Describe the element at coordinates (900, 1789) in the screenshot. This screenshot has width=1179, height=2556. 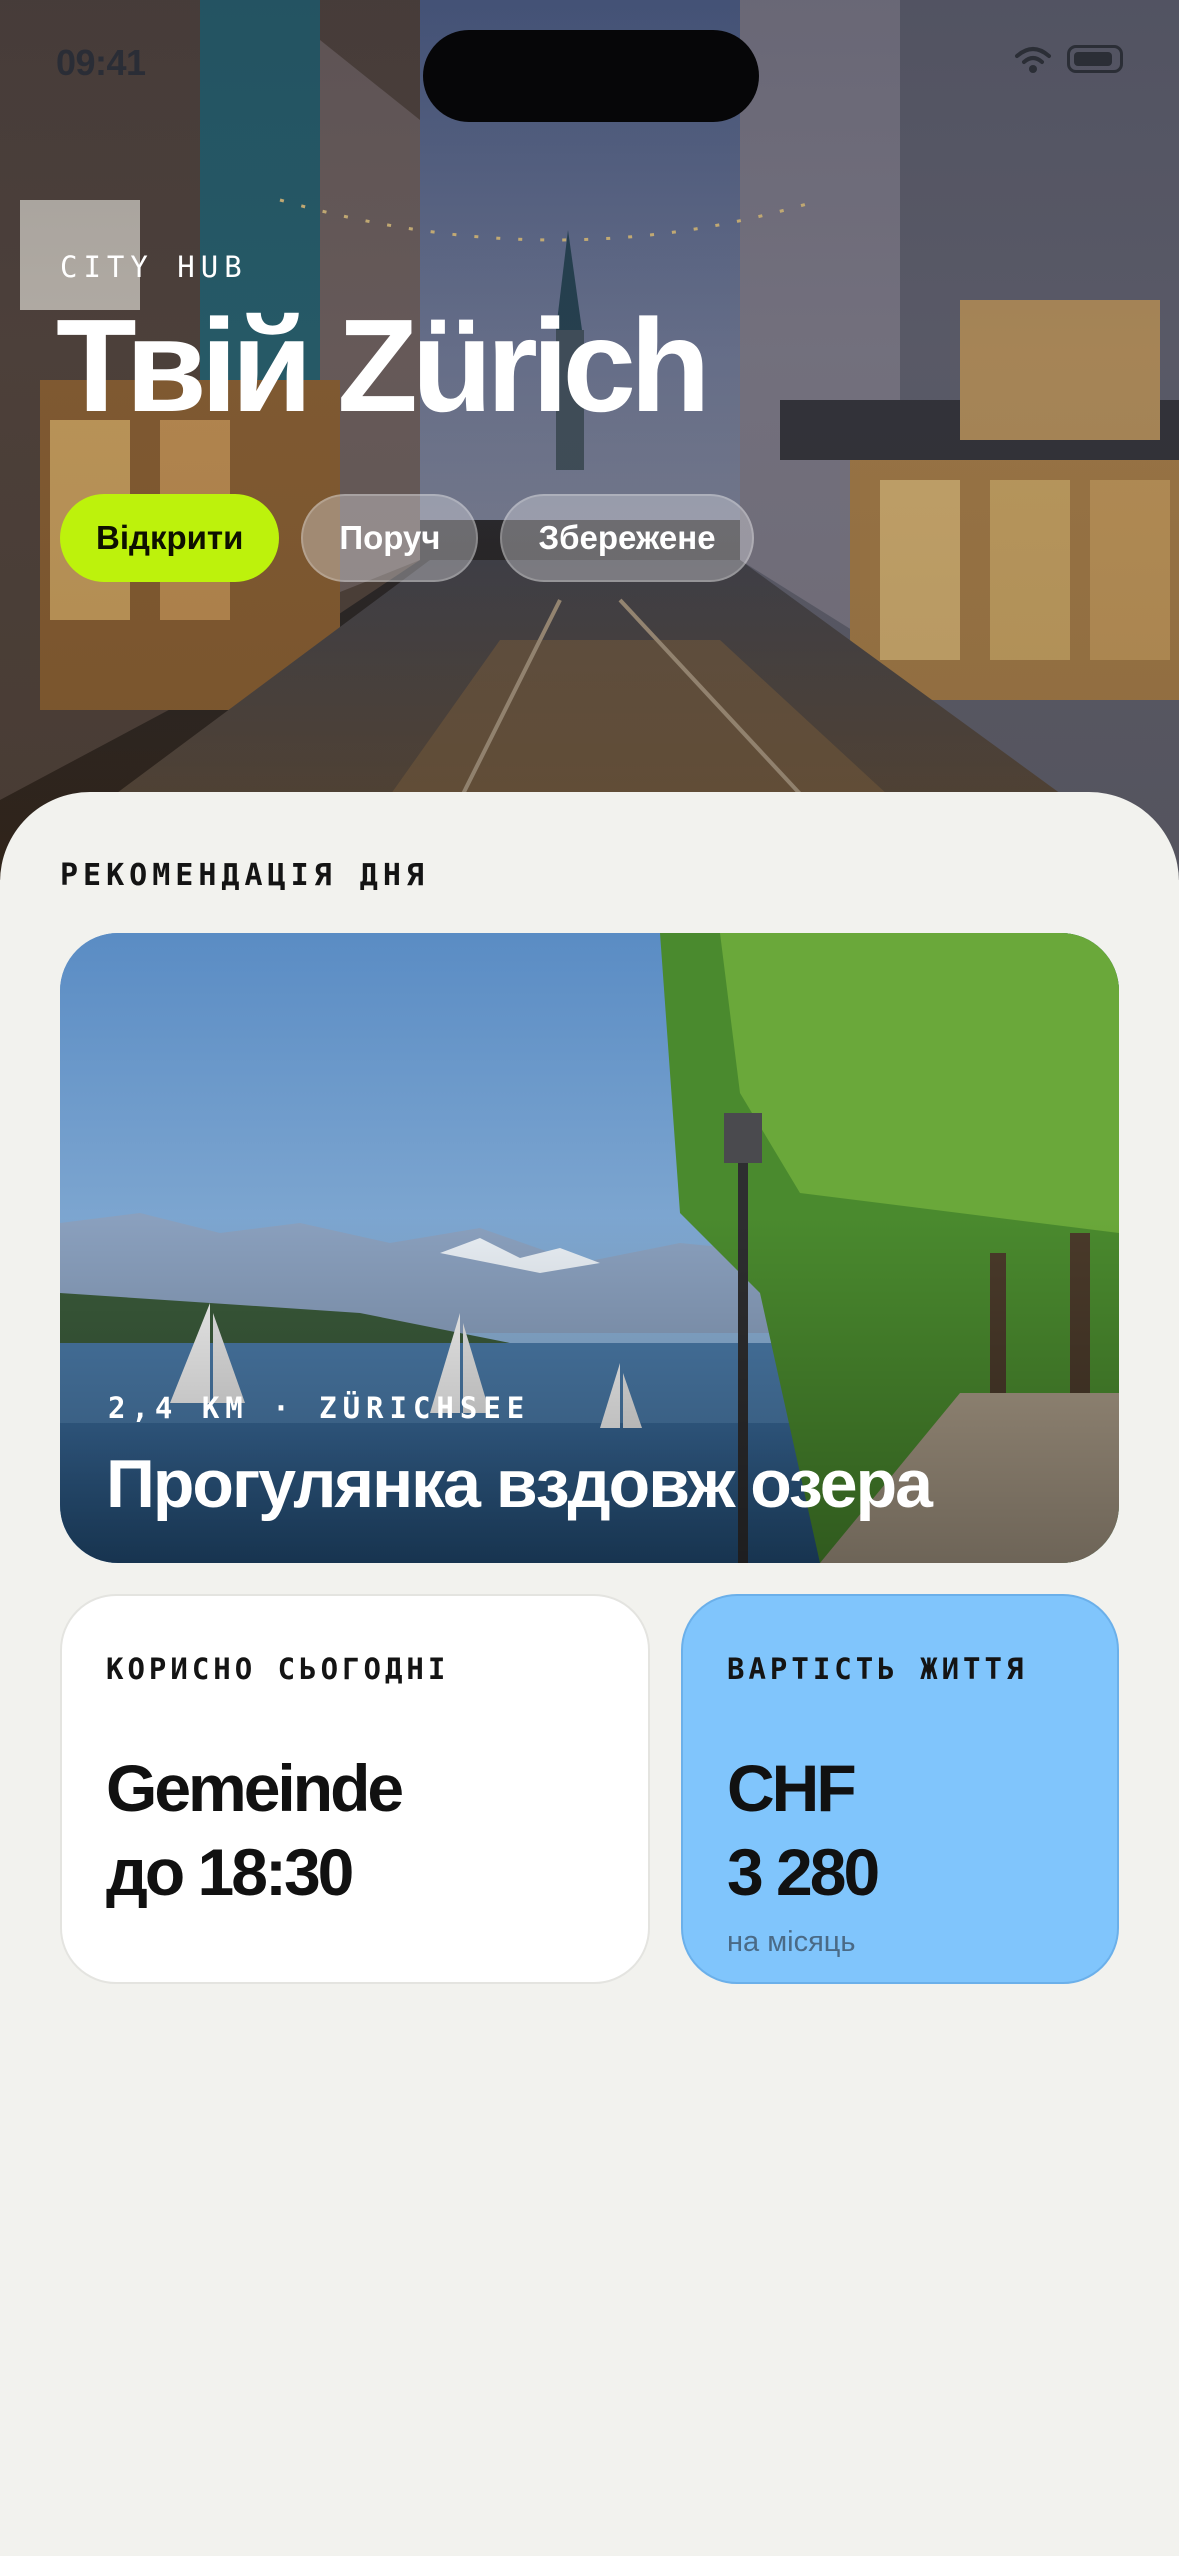
I see `cost-of-living-card: ВАРТІСТЬ ЖИТТЯ CHF 3 280 на місяць` at that location.